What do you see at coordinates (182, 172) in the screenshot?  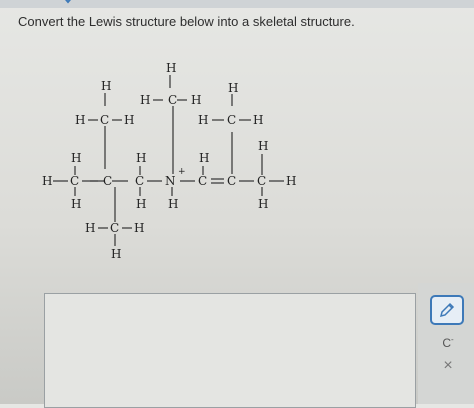 I see `charge-plus: +` at bounding box center [182, 172].